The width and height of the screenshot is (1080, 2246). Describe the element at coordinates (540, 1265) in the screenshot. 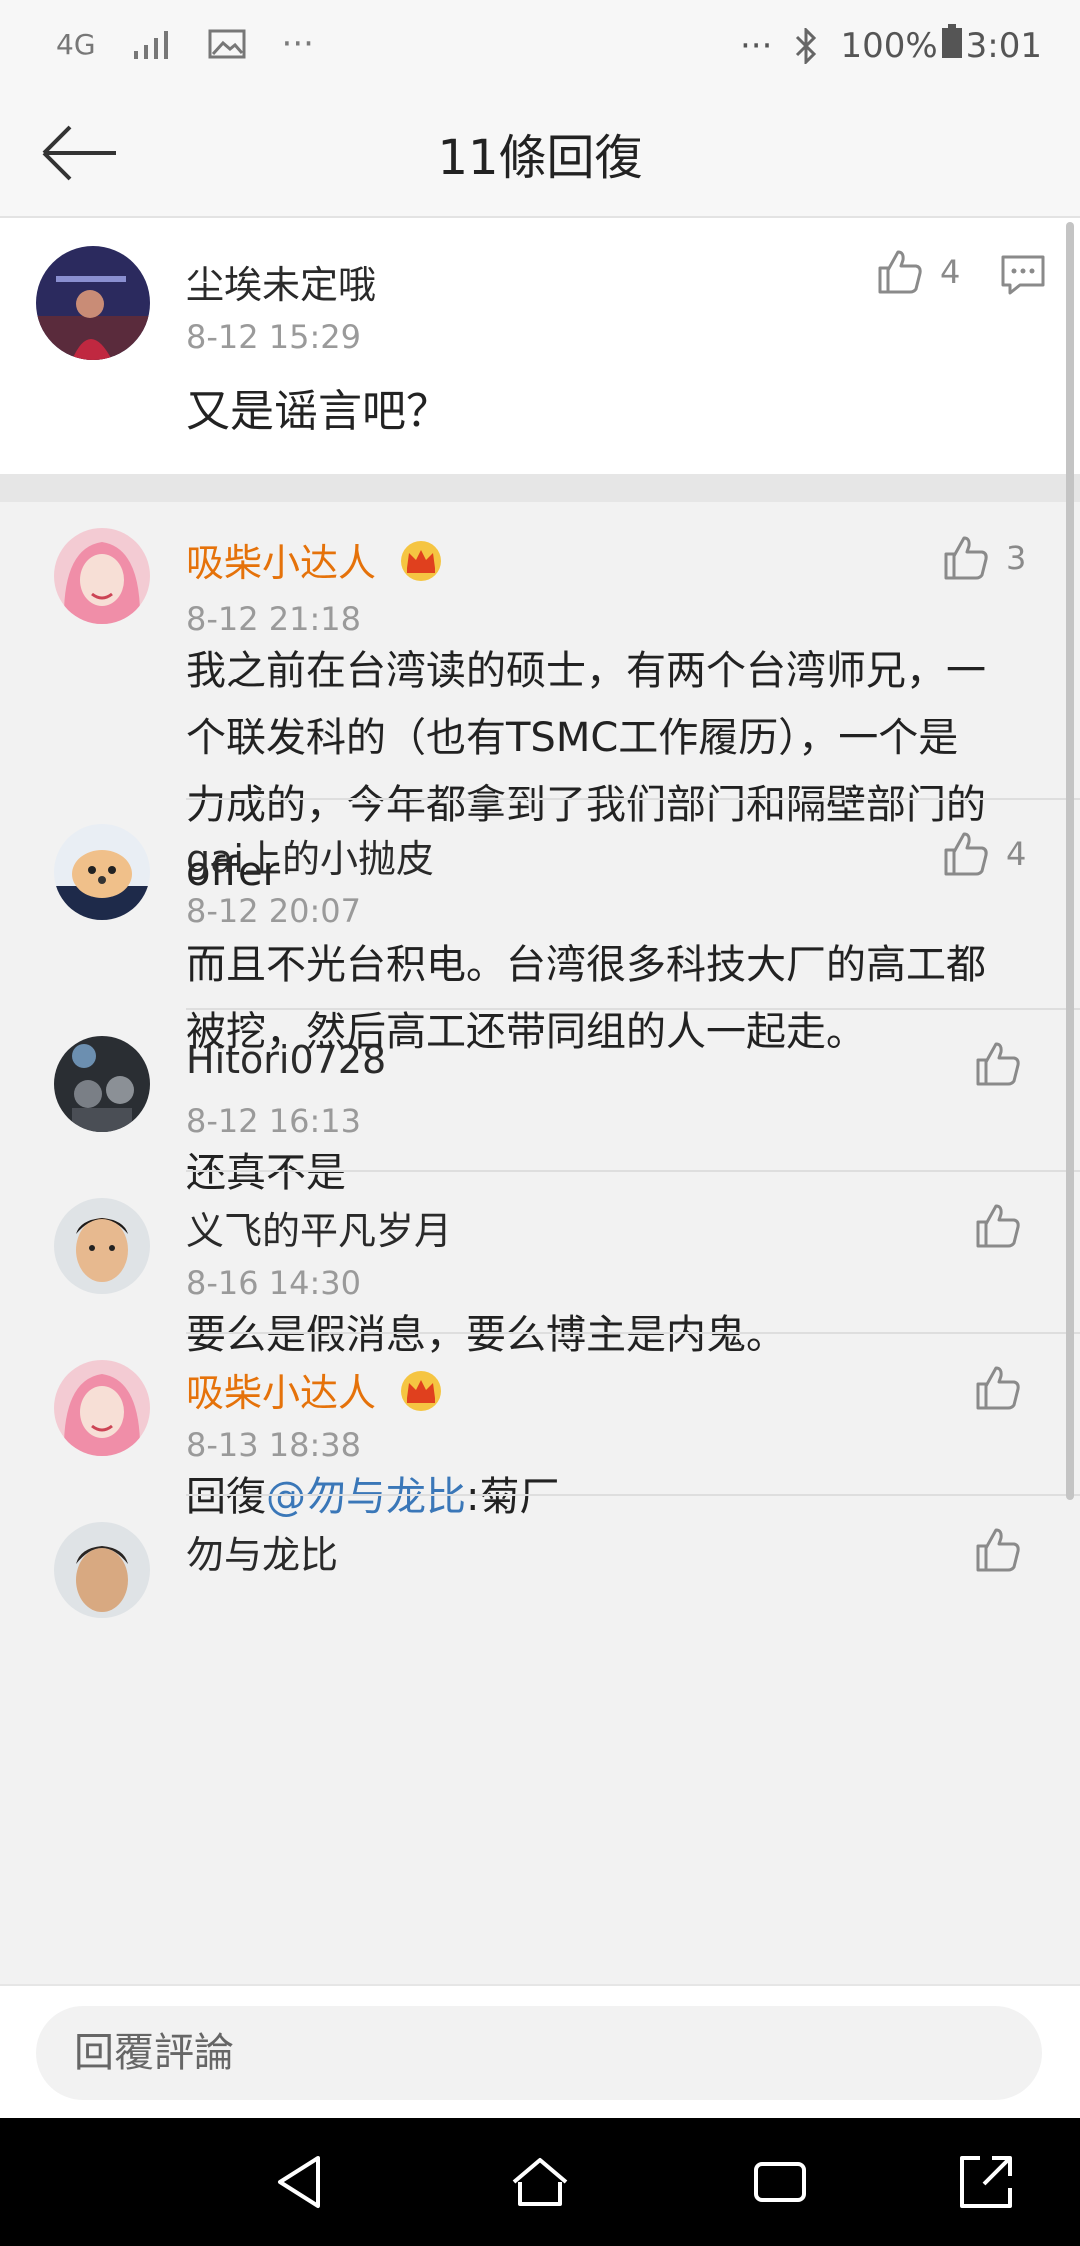

I see `list-item: 义飞的平凡岁月 8-16 14:30 要么是假消息，要么博主是内鬼。` at that location.